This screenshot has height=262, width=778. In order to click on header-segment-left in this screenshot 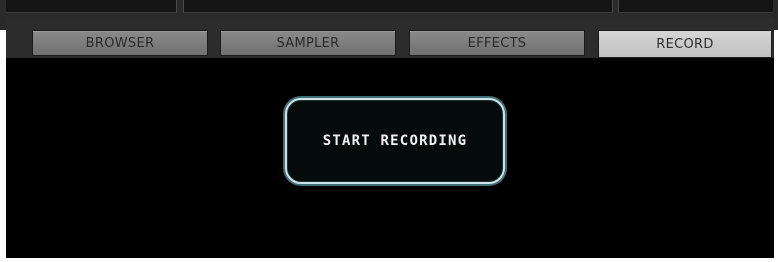, I will do `click(91, 6)`.